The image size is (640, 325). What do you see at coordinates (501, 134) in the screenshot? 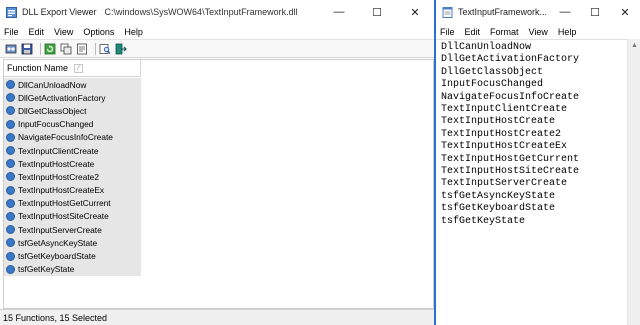
I see `text-line: TextInputHostCreate2` at bounding box center [501, 134].